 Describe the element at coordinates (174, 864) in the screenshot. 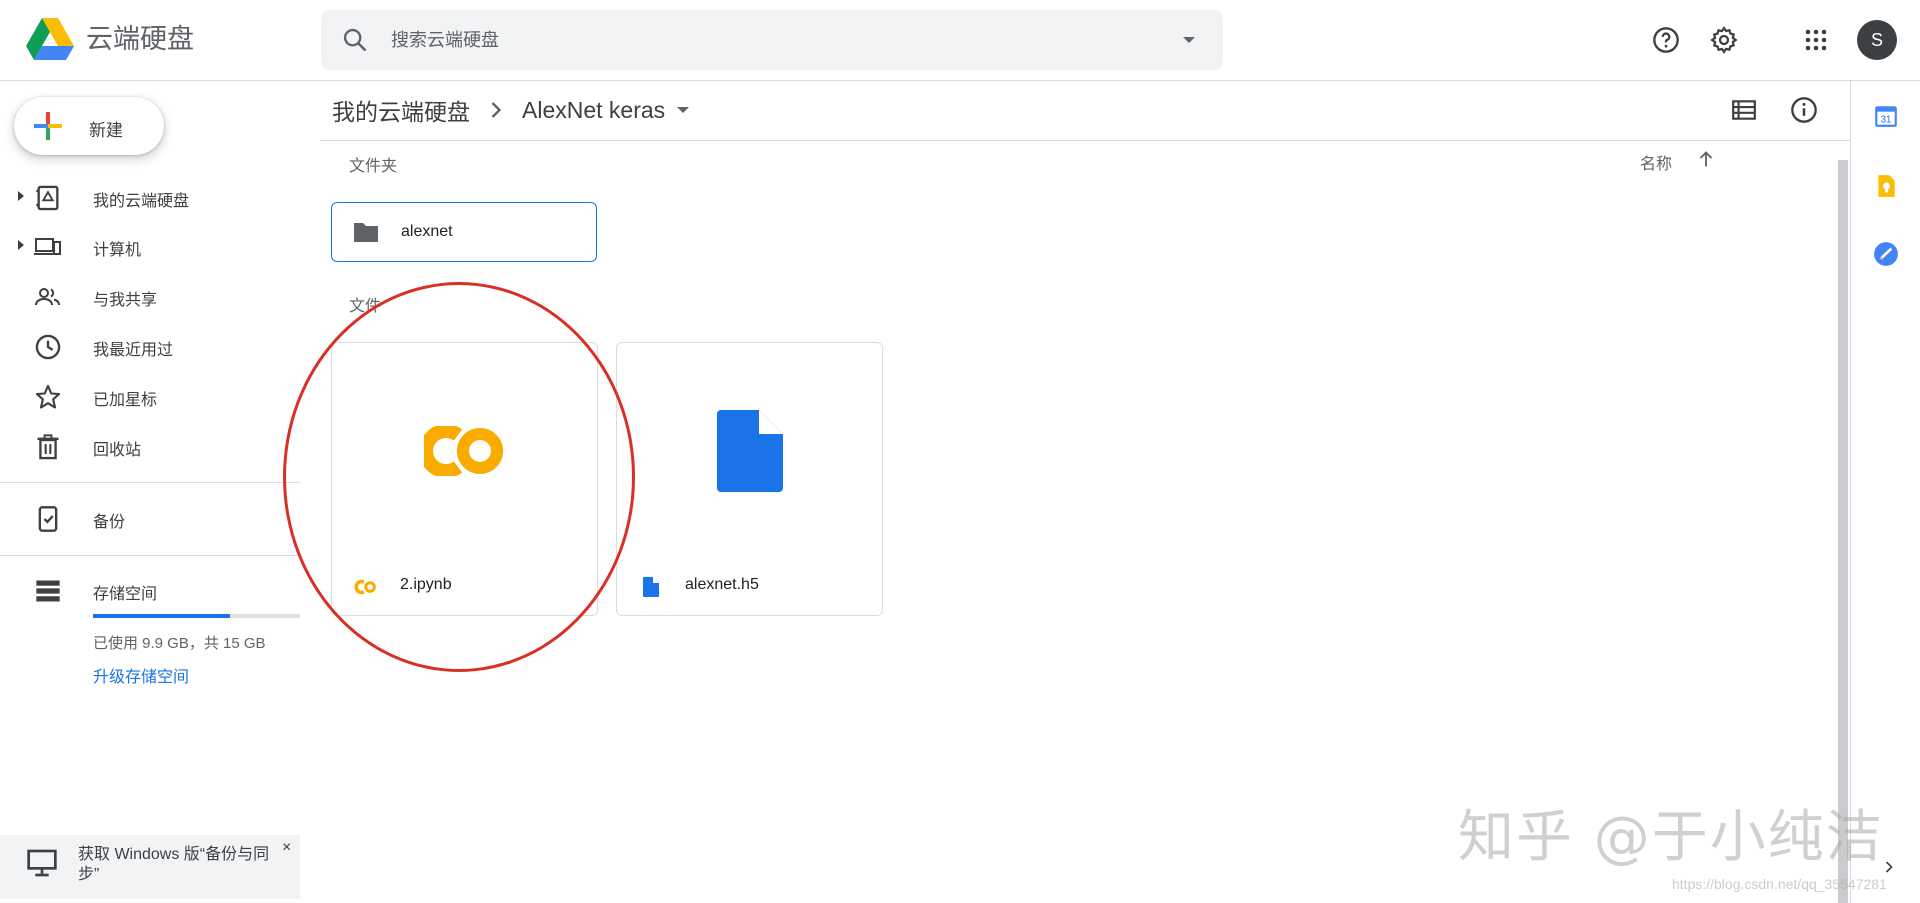

I see `promo-text: 获取 Windows 版“备份与同步”` at that location.